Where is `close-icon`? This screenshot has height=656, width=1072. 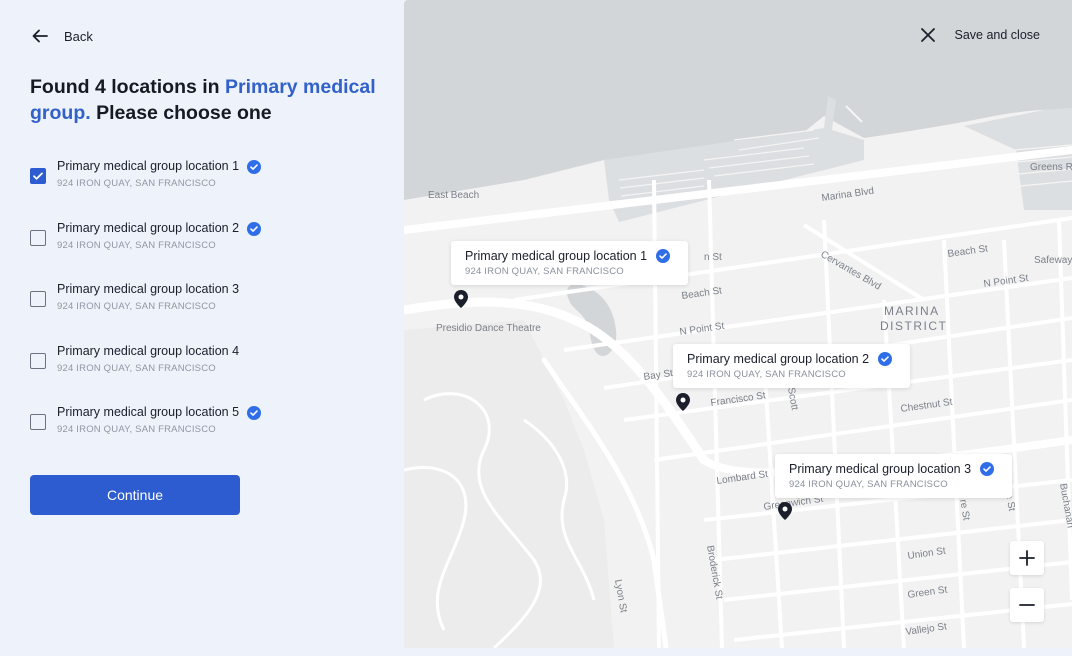
close-icon is located at coordinates (927, 35).